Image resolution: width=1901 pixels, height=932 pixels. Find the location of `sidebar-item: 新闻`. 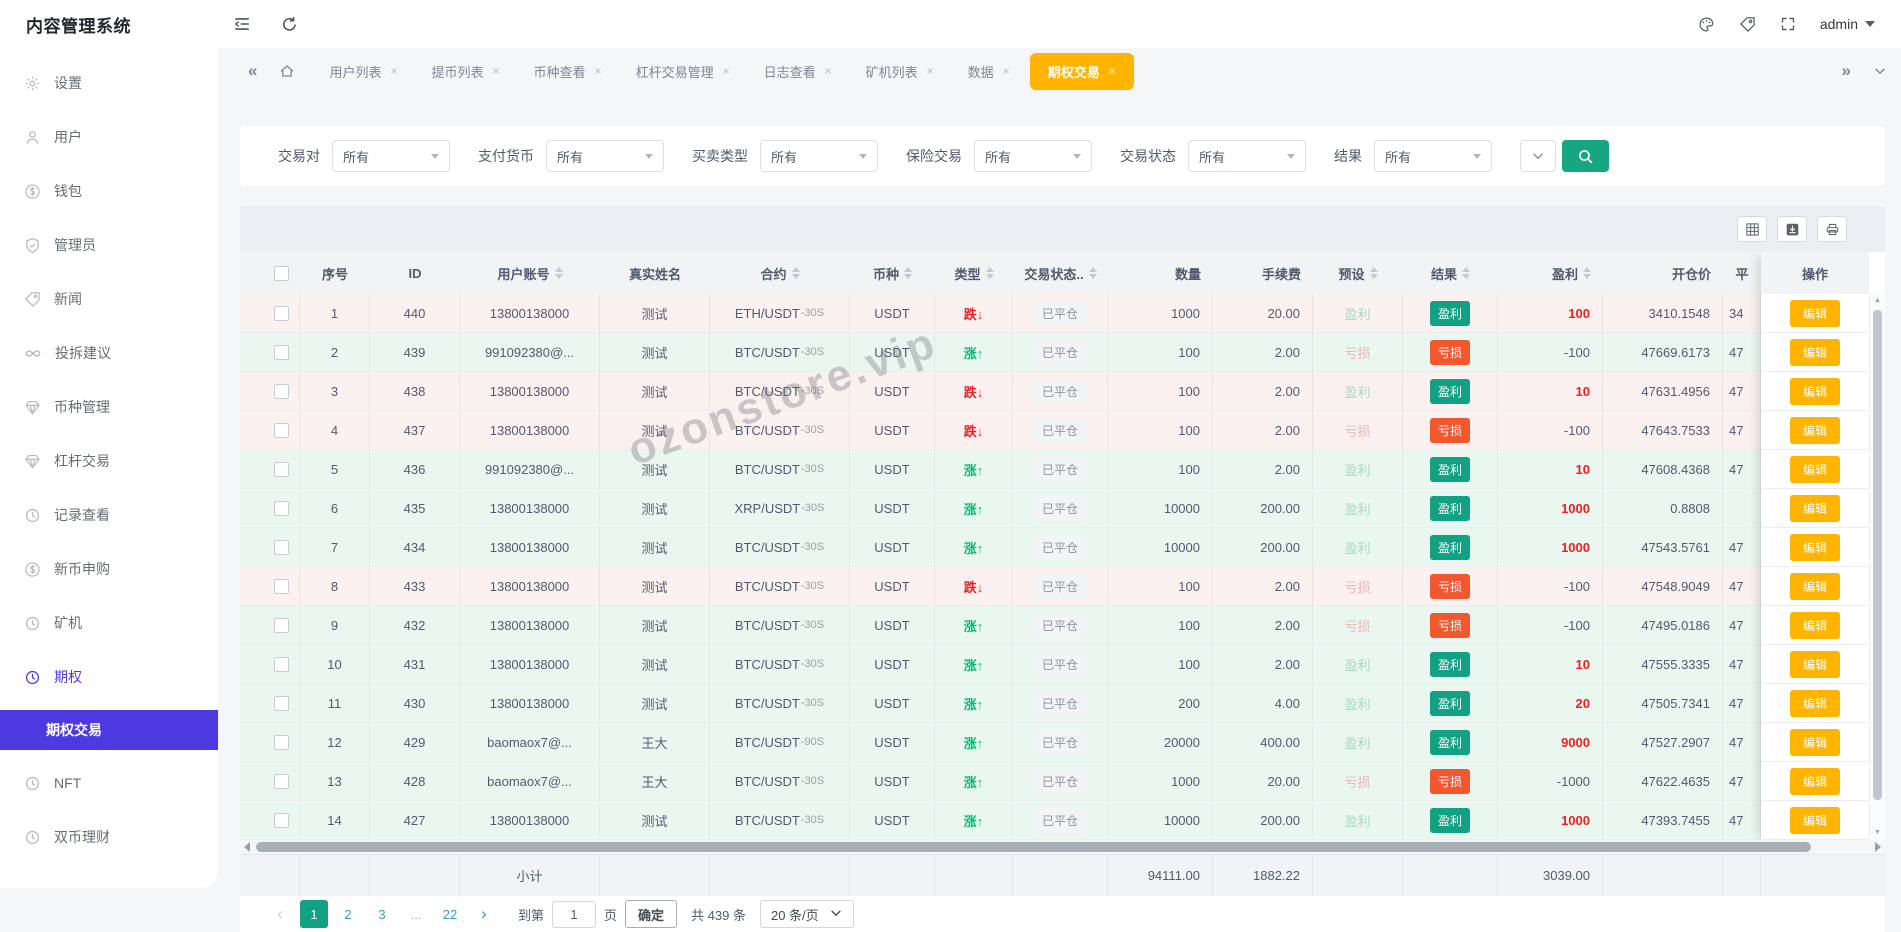

sidebar-item: 新闻 is located at coordinates (109, 299).